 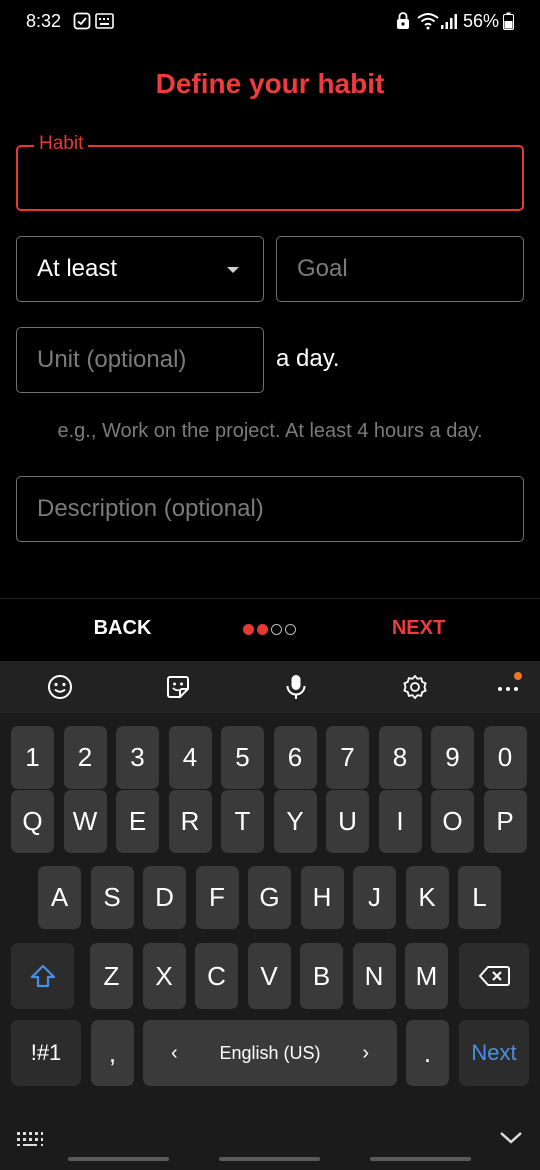 I want to click on next-action-key-label: Next, so click(x=494, y=1052).